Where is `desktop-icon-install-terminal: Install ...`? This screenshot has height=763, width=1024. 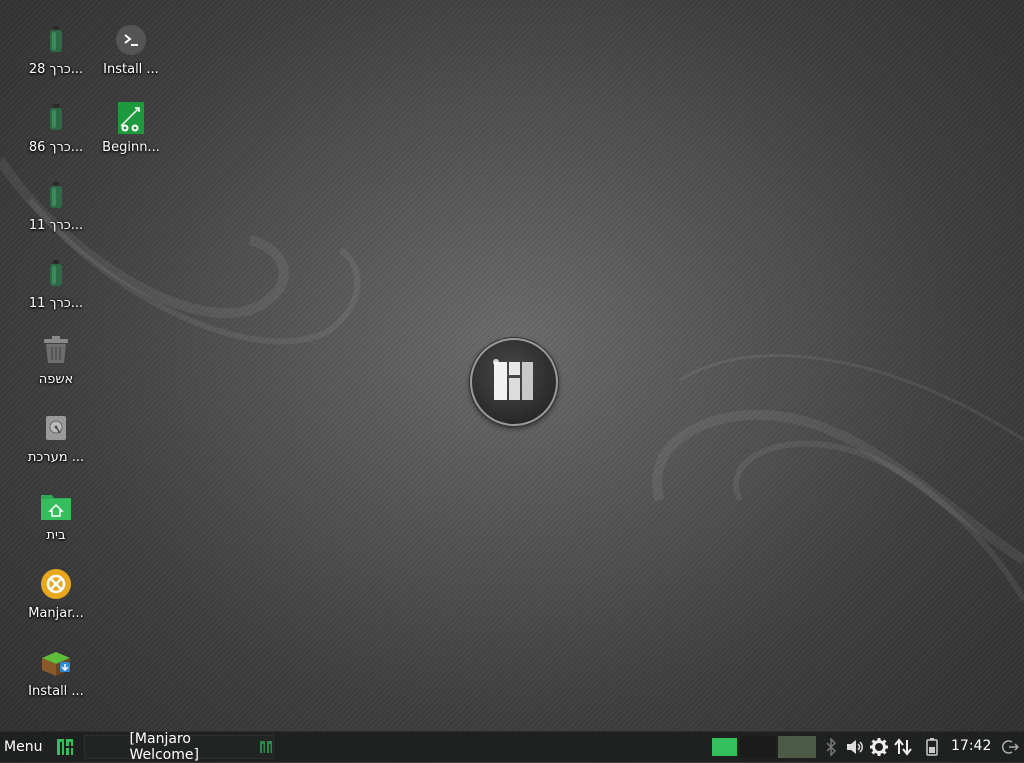
desktop-icon-install-terminal: Install ... is located at coordinates (131, 49).